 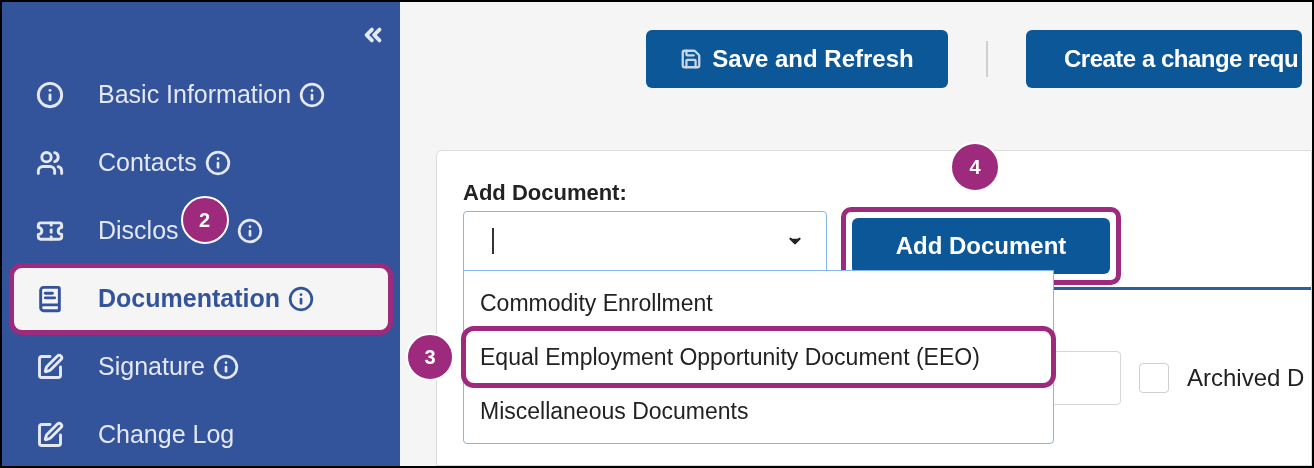 I want to click on sidebar-item: Change Log, so click(x=201, y=434).